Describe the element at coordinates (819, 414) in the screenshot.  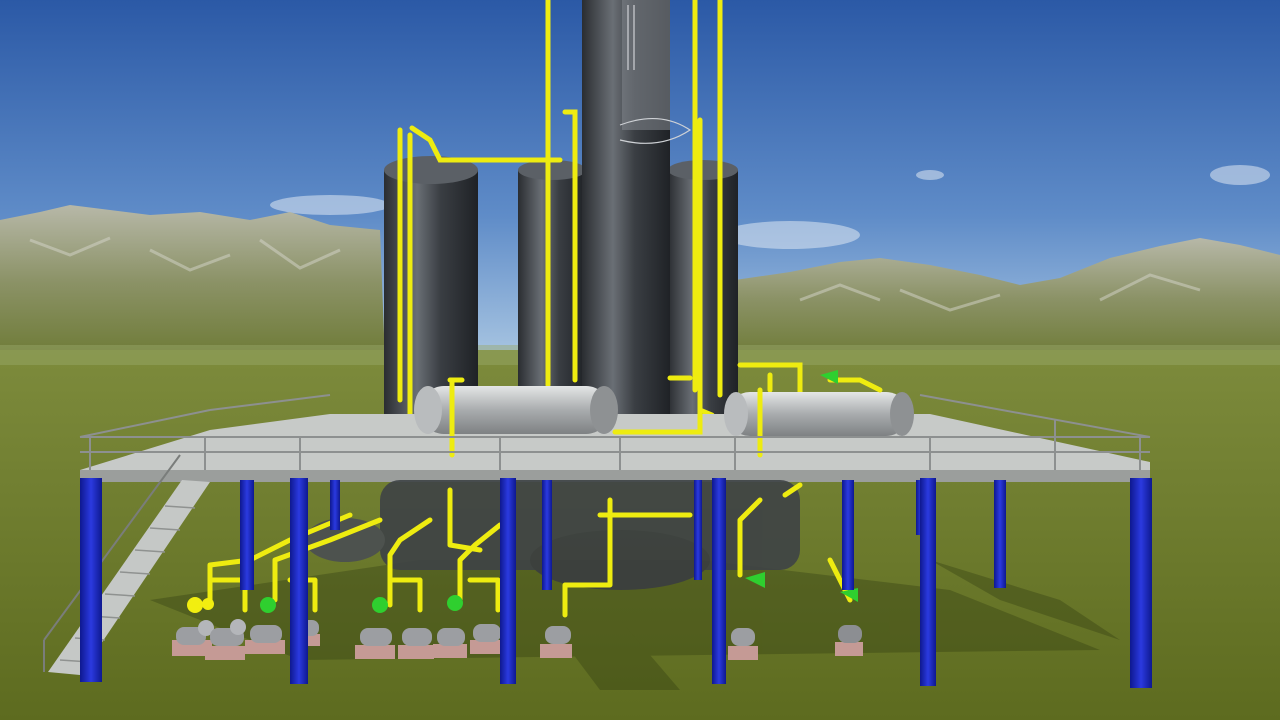
I see `horizontal-drum-right` at that location.